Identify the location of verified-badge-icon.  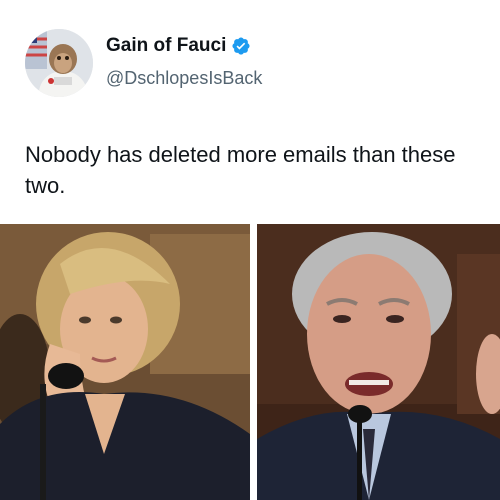
(241, 46).